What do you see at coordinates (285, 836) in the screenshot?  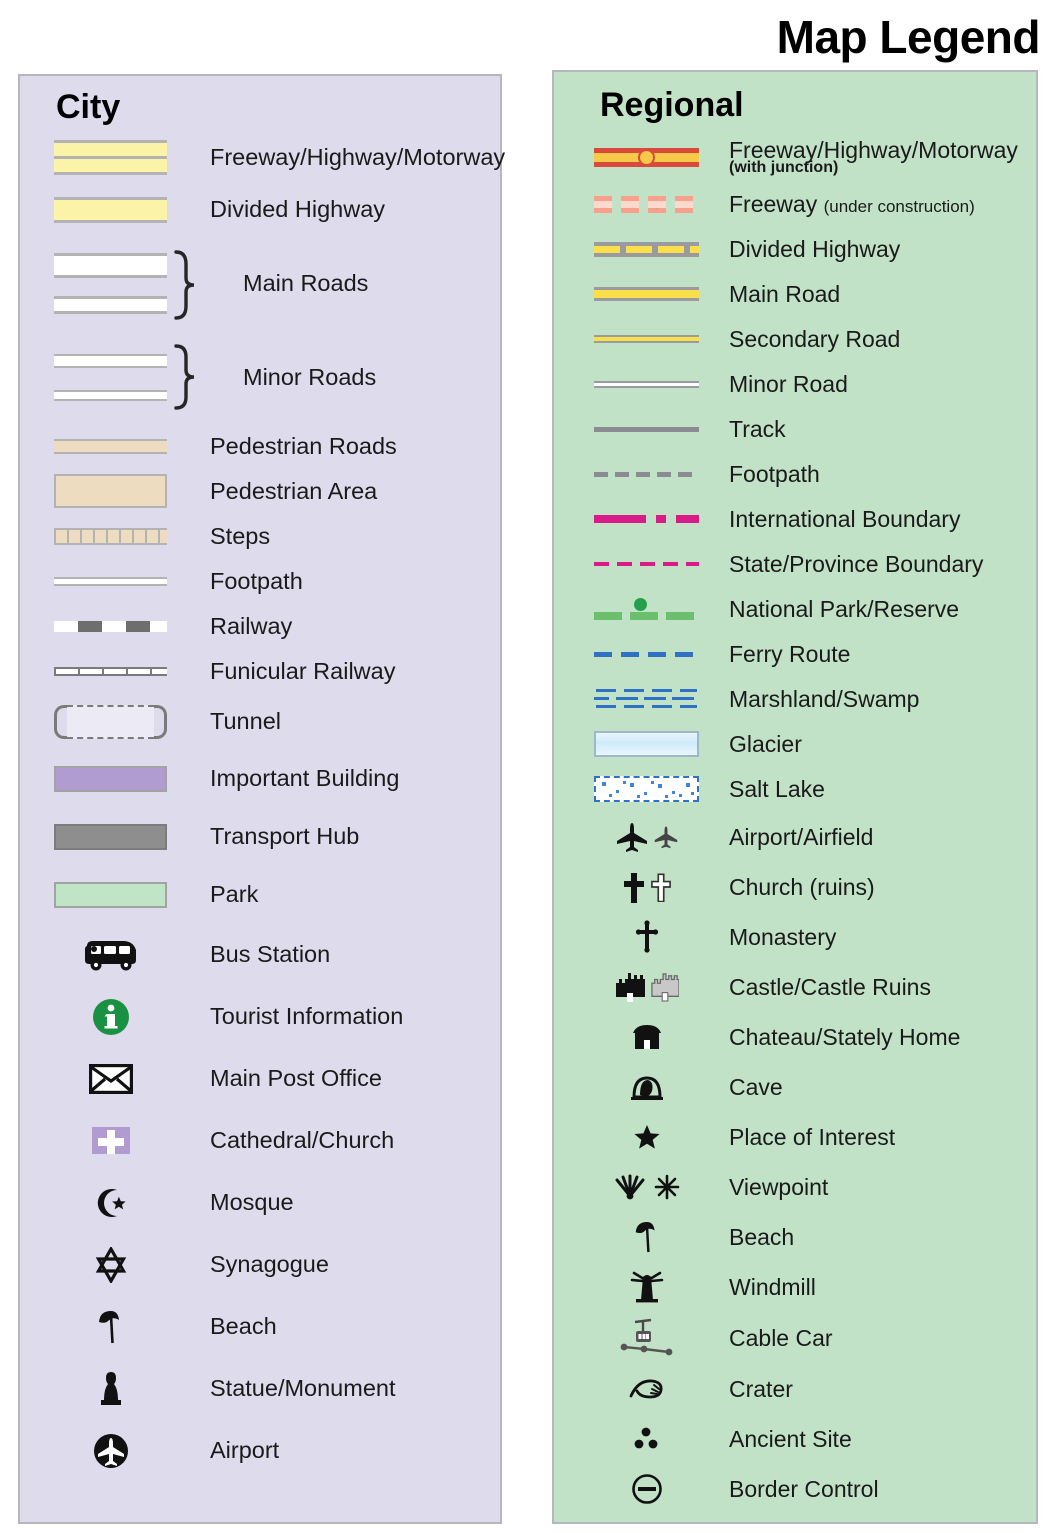 I see `legend-label: Transport Hub` at bounding box center [285, 836].